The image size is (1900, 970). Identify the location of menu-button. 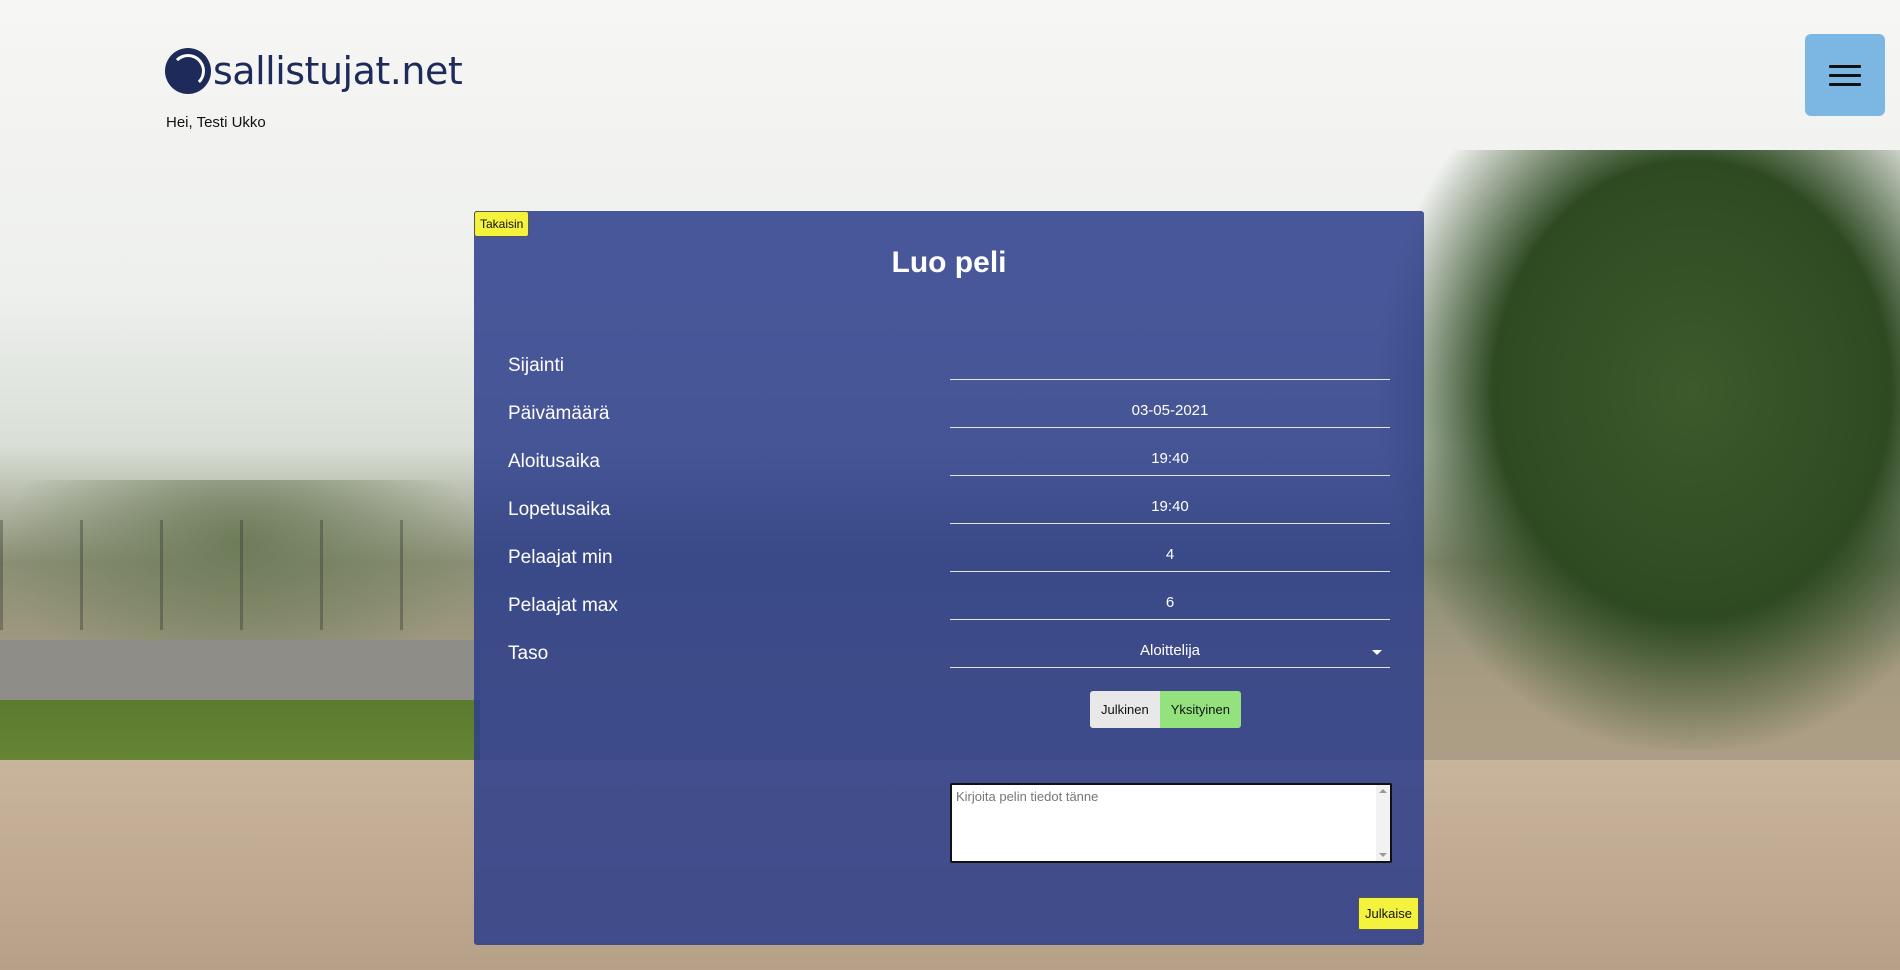
(1845, 75).